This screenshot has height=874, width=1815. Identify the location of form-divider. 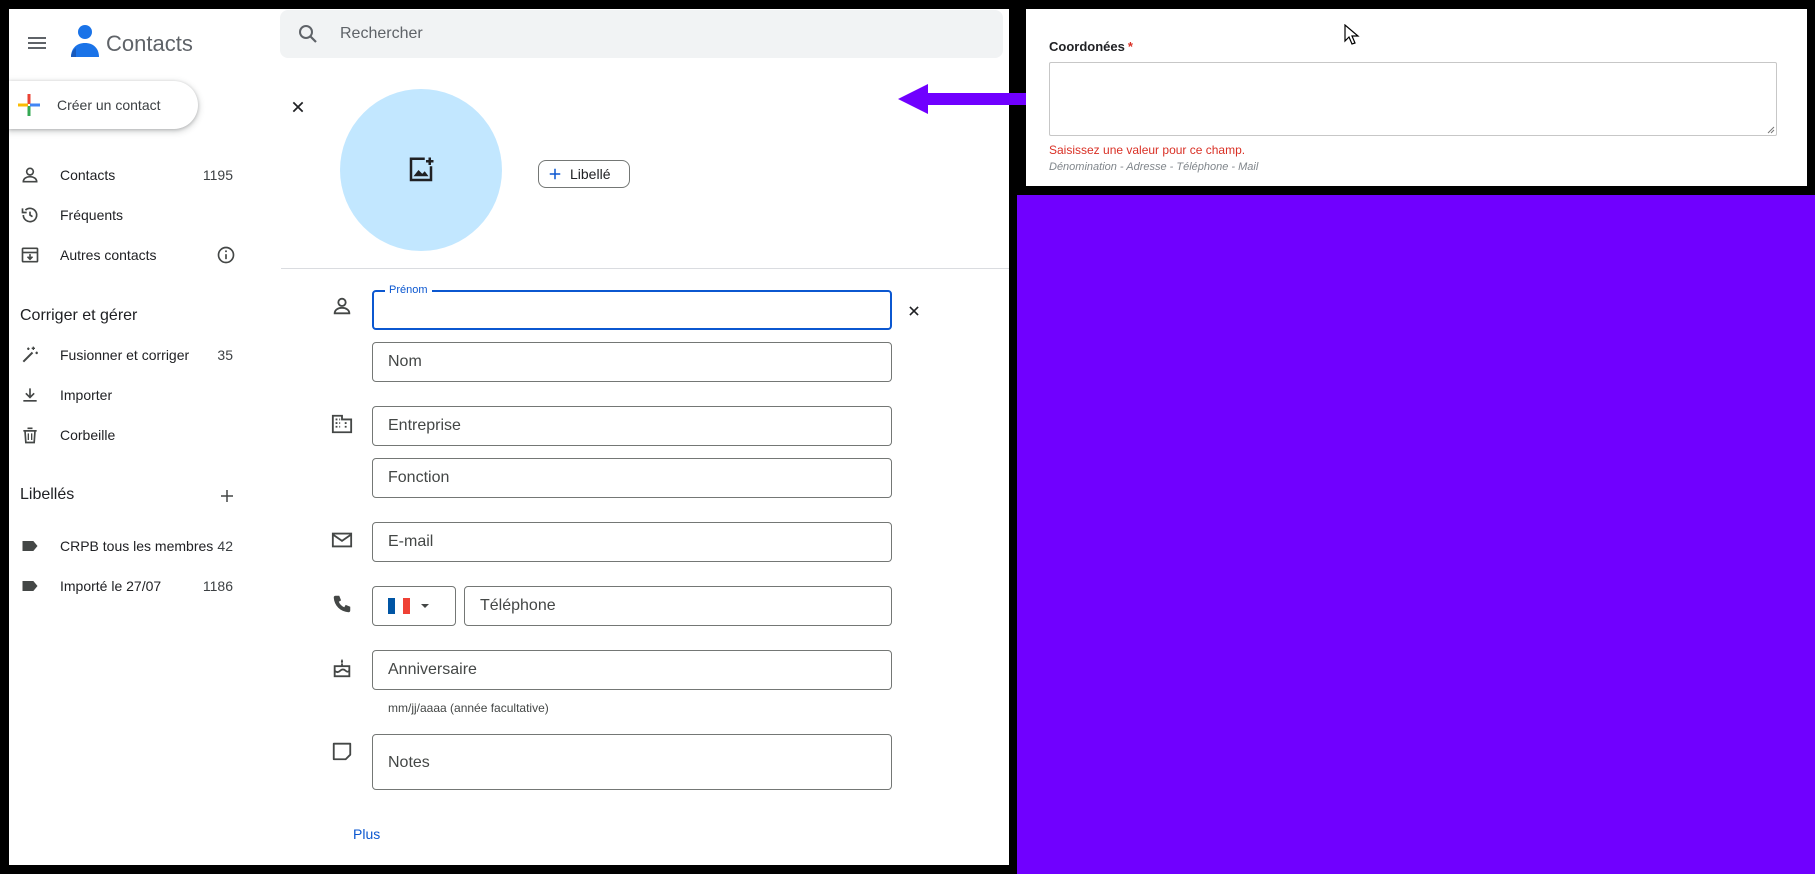
(645, 268).